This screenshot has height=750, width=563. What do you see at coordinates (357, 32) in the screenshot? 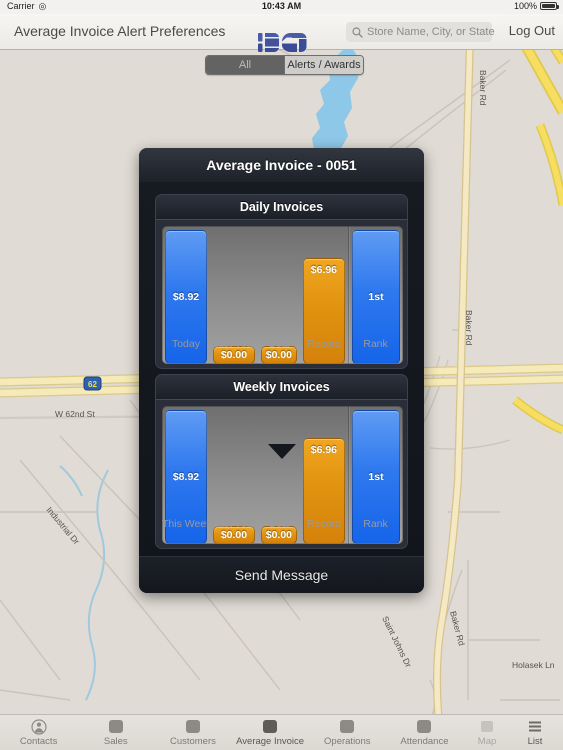
I see `search-icon` at bounding box center [357, 32].